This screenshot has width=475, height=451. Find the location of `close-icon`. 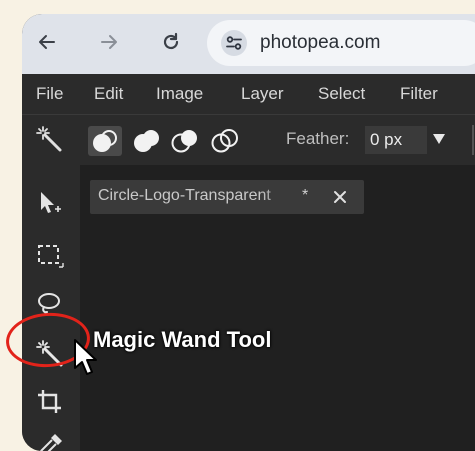

close-icon is located at coordinates (340, 197).